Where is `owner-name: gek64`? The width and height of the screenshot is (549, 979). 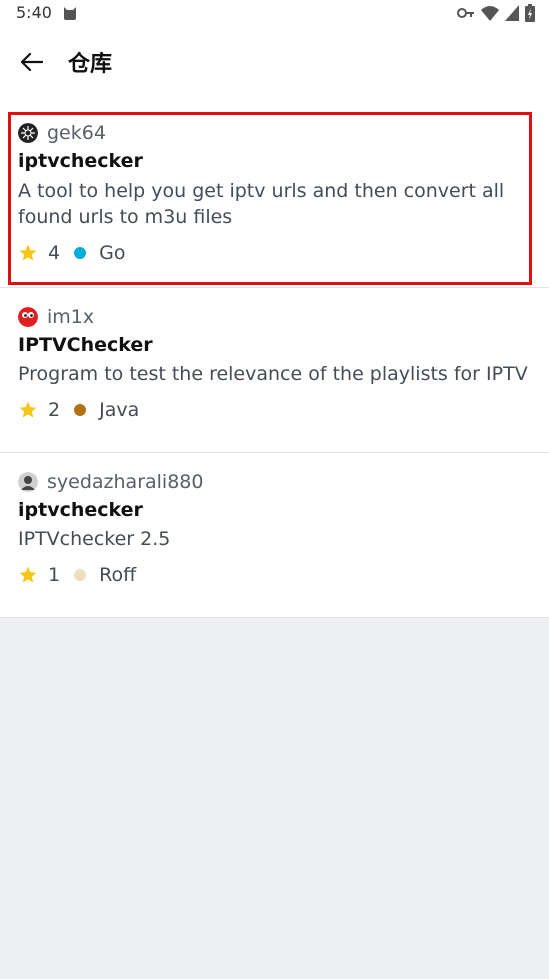
owner-name: gek64 is located at coordinates (76, 133).